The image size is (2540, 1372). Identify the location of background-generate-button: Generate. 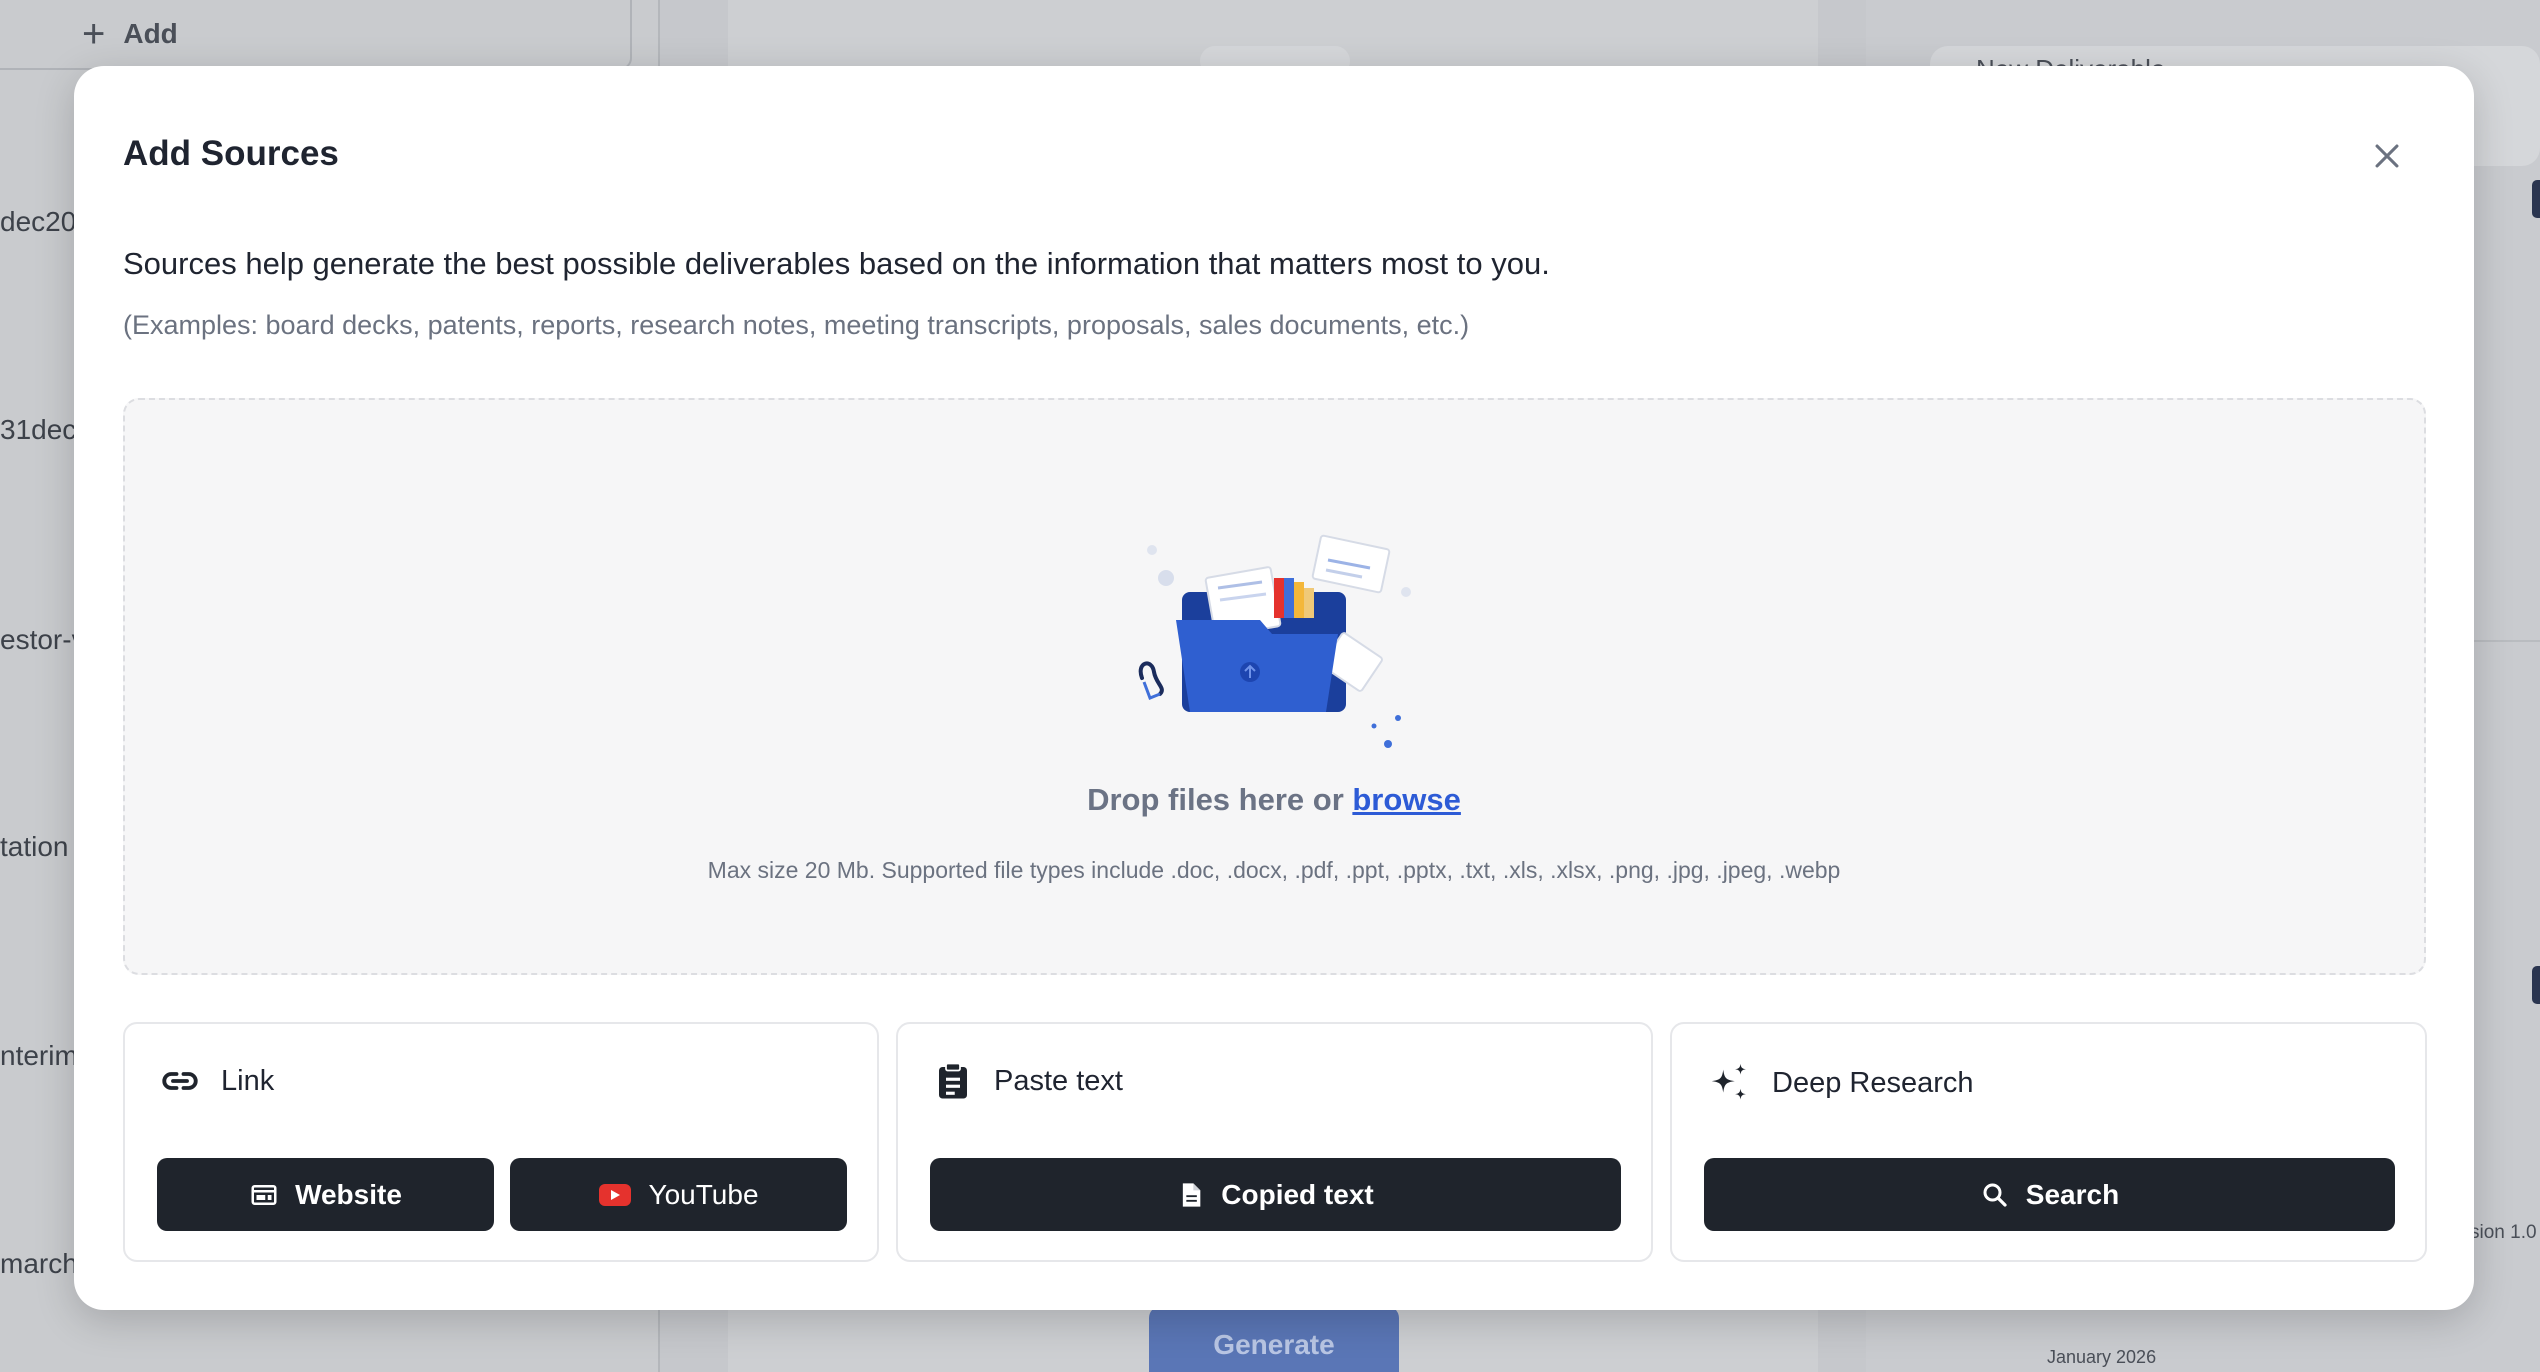
(1274, 1339).